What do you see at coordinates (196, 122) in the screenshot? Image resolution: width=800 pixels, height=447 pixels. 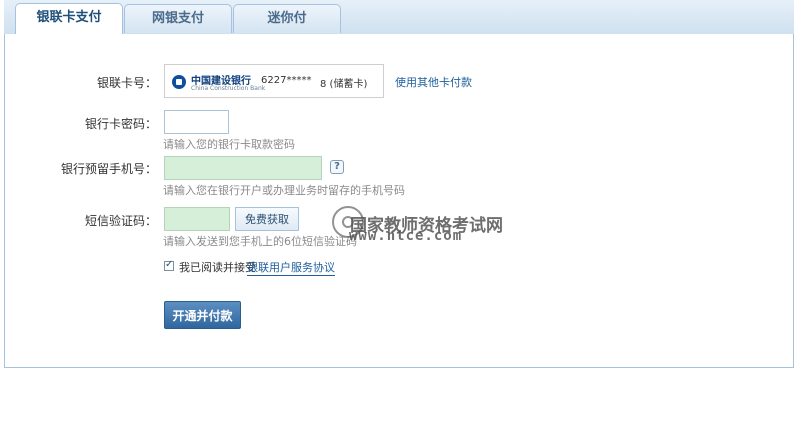 I see `password-input` at bounding box center [196, 122].